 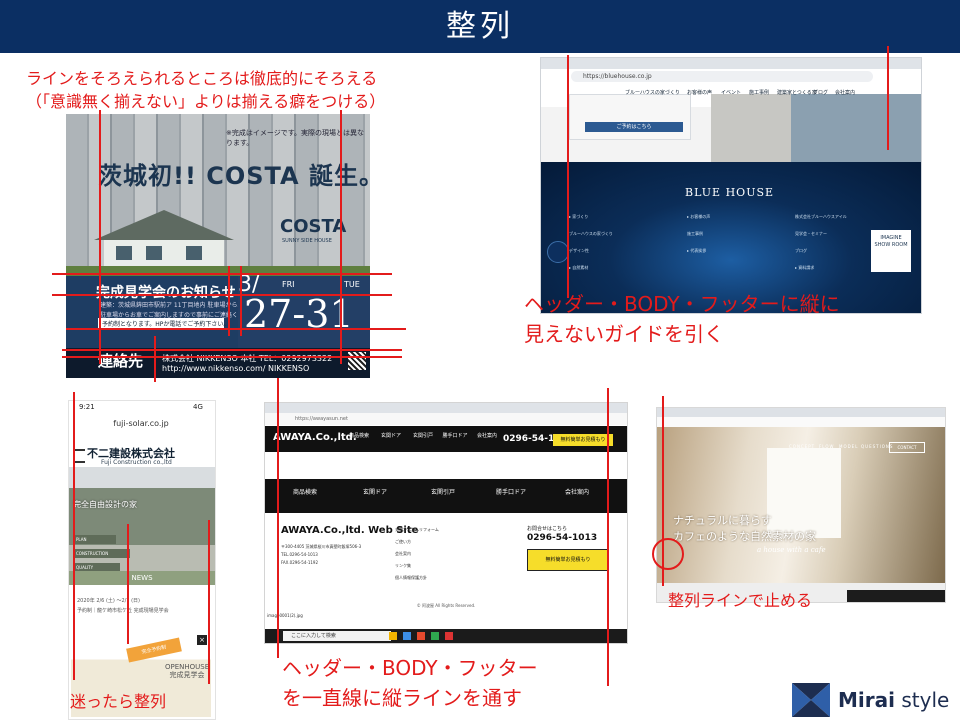 What do you see at coordinates (321, 546) in the screenshot?
I see `awaya-address: 〒300-4405 茨城県桜川市真壁町飯塚506-3` at bounding box center [321, 546].